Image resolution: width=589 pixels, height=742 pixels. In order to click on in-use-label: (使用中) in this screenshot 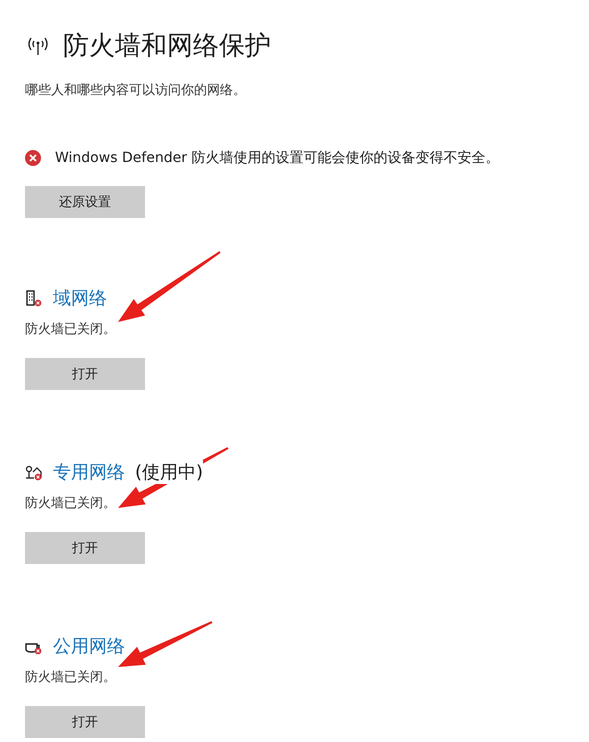, I will do `click(169, 472)`.